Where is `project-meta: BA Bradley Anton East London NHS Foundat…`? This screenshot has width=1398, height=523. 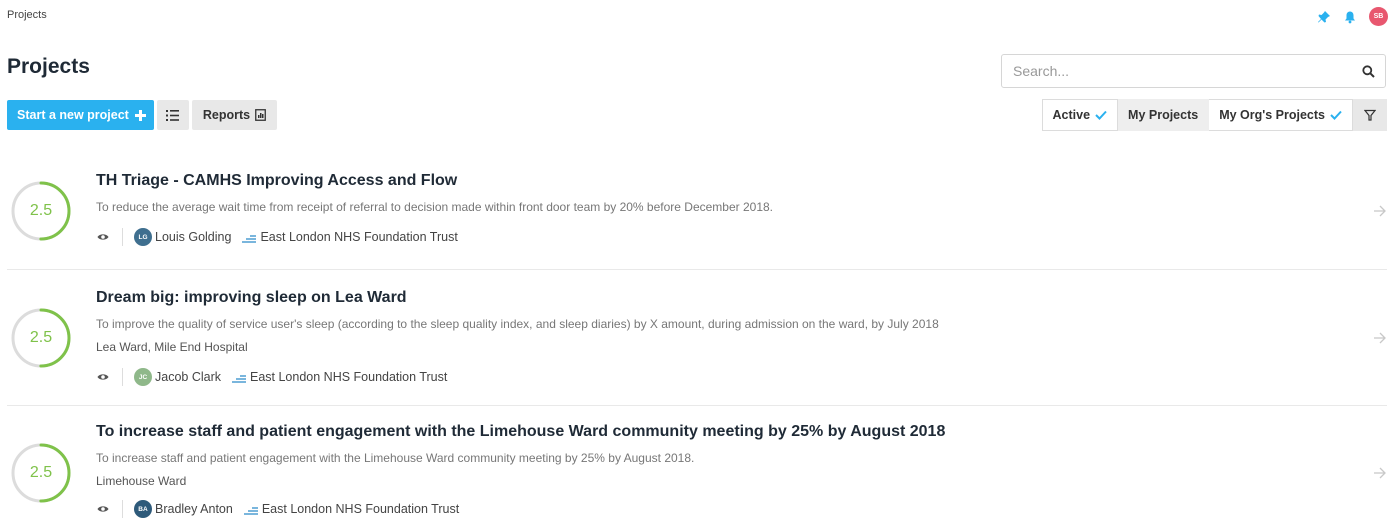
project-meta: BA Bradley Anton East London NHS Foundat… is located at coordinates (721, 509).